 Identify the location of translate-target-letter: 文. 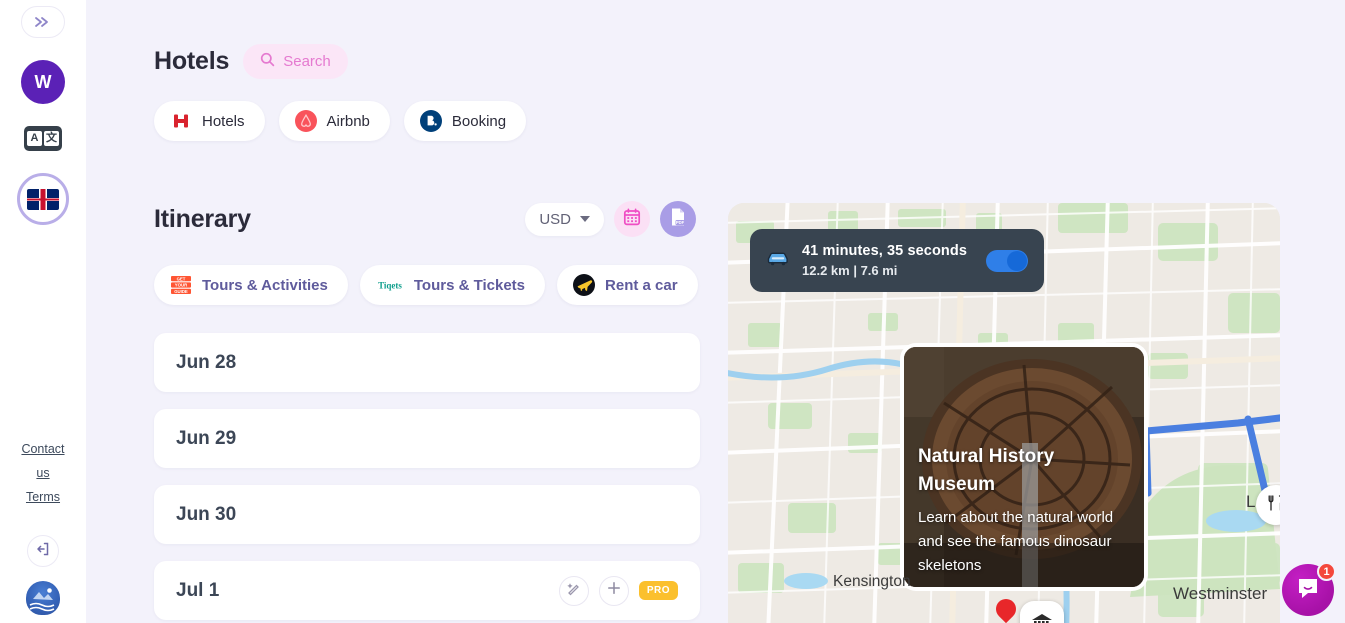
(51, 138).